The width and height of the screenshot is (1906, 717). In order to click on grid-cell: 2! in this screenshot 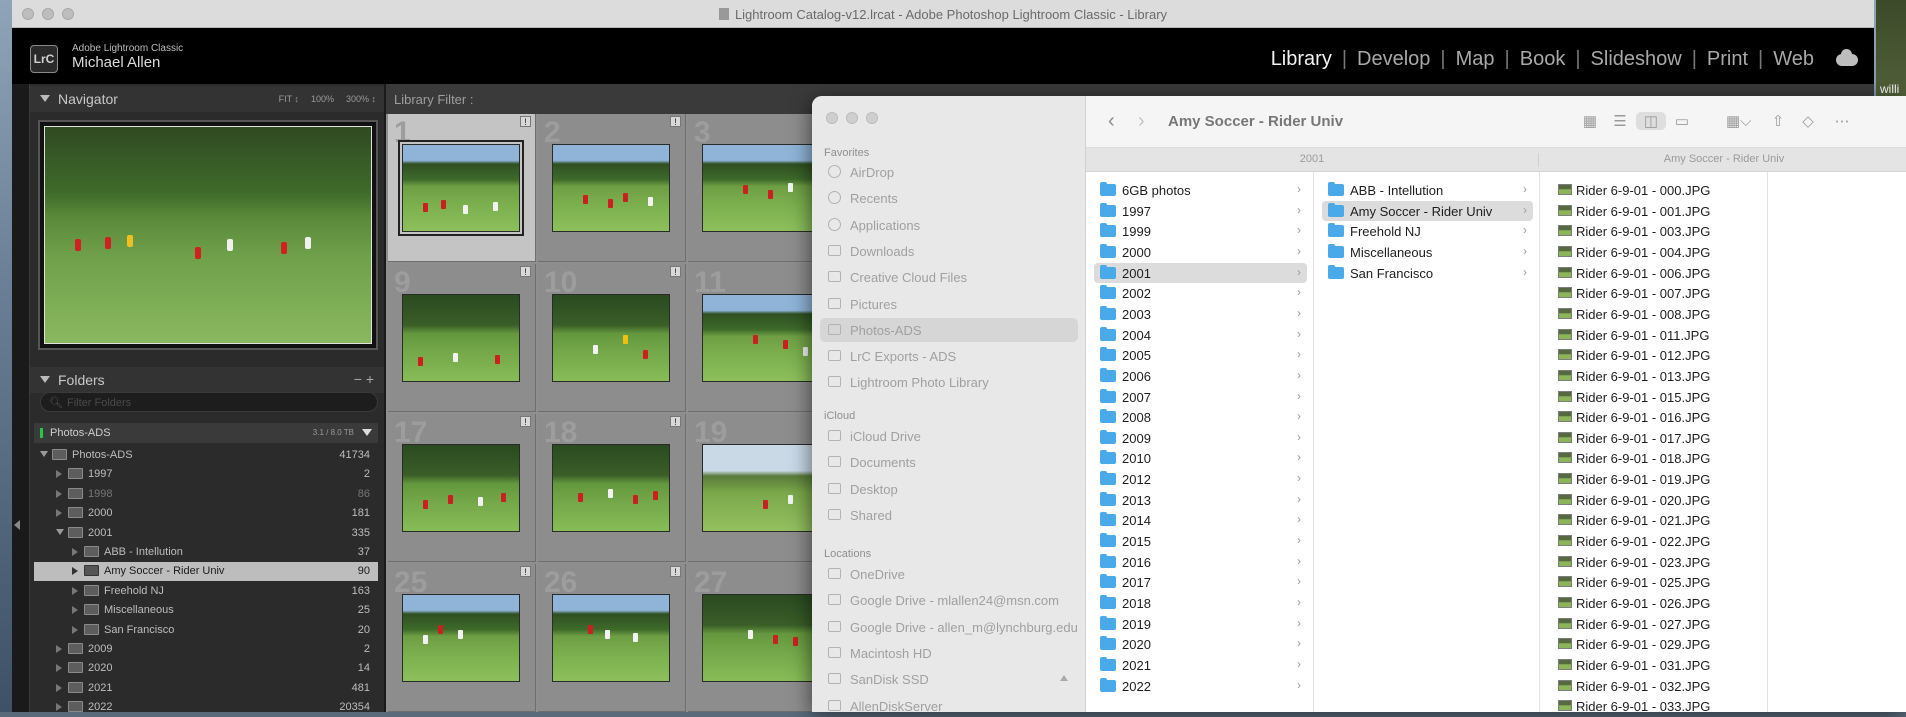, I will do `click(612, 188)`.